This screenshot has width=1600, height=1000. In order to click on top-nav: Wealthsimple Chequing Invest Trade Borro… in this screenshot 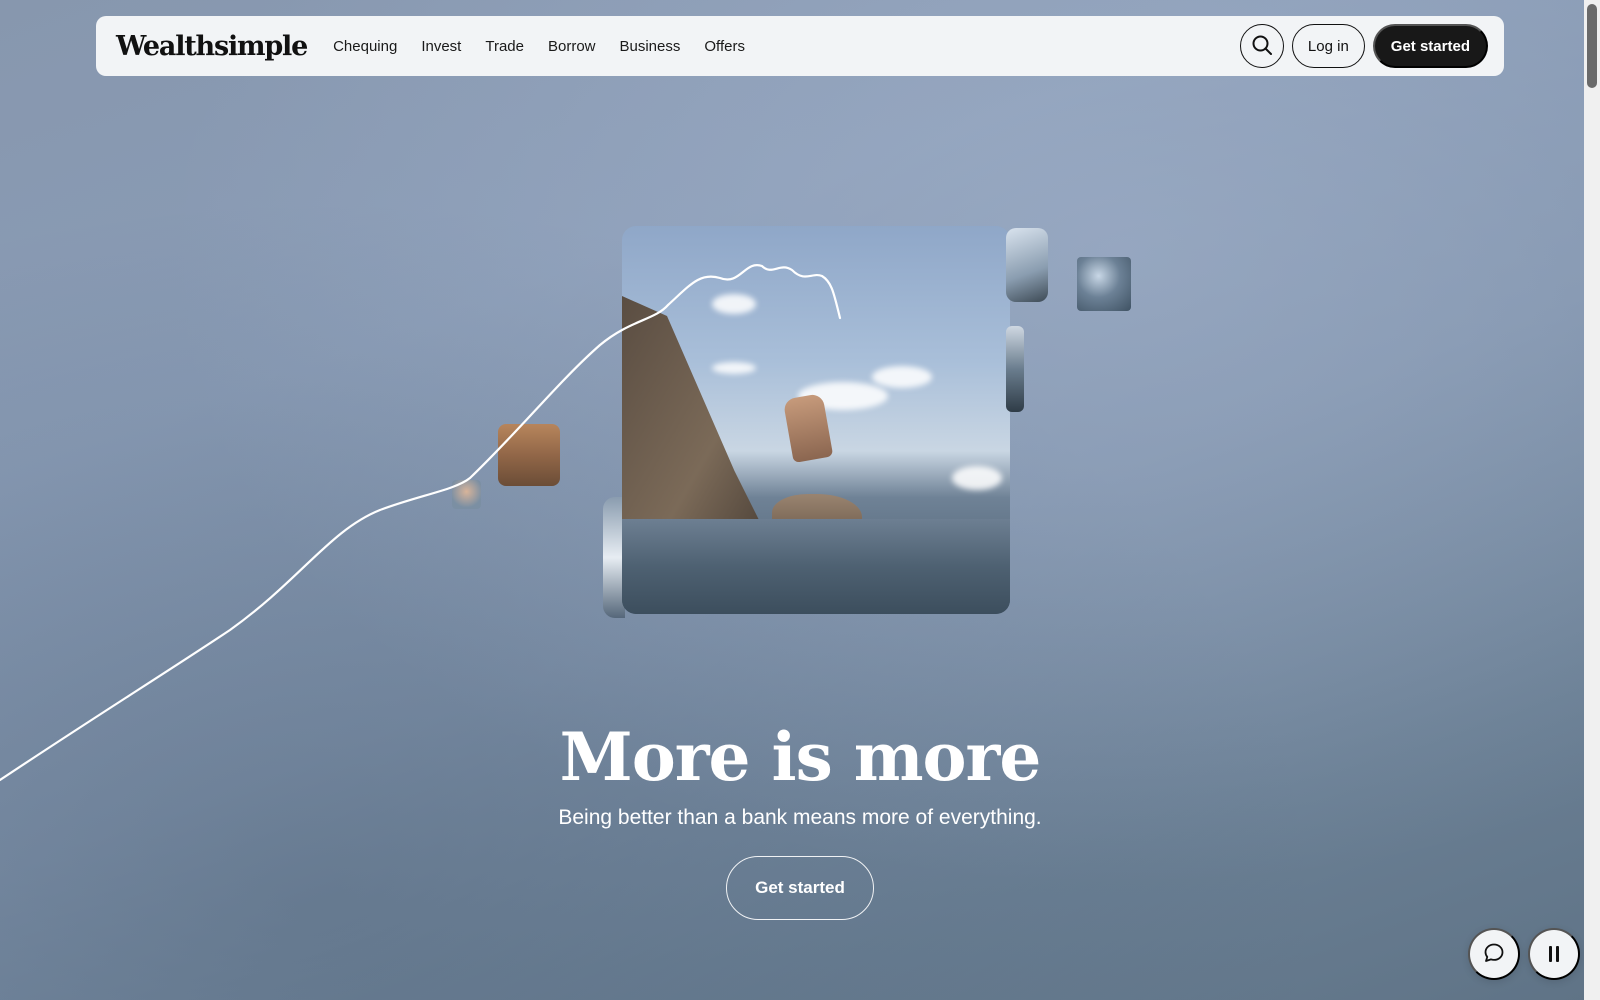, I will do `click(800, 46)`.